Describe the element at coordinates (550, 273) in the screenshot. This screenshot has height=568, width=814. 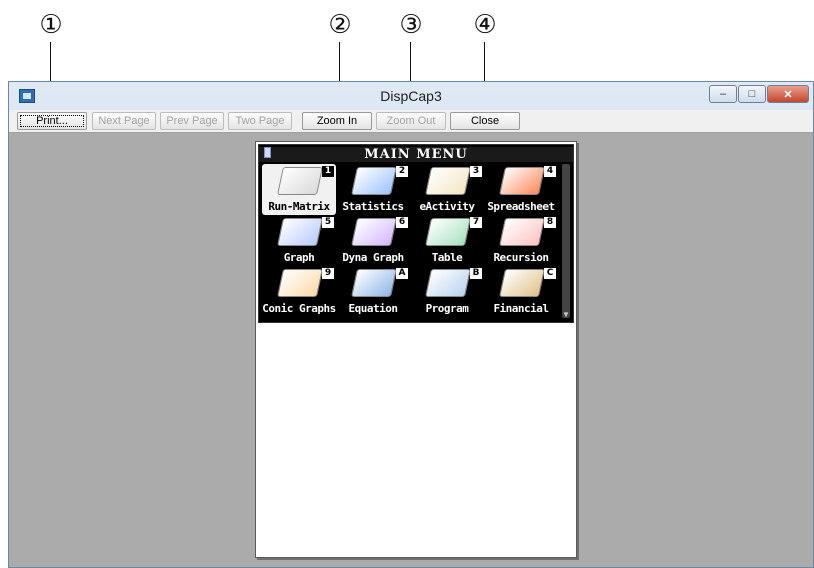
I see `menu-item-key: C` at that location.